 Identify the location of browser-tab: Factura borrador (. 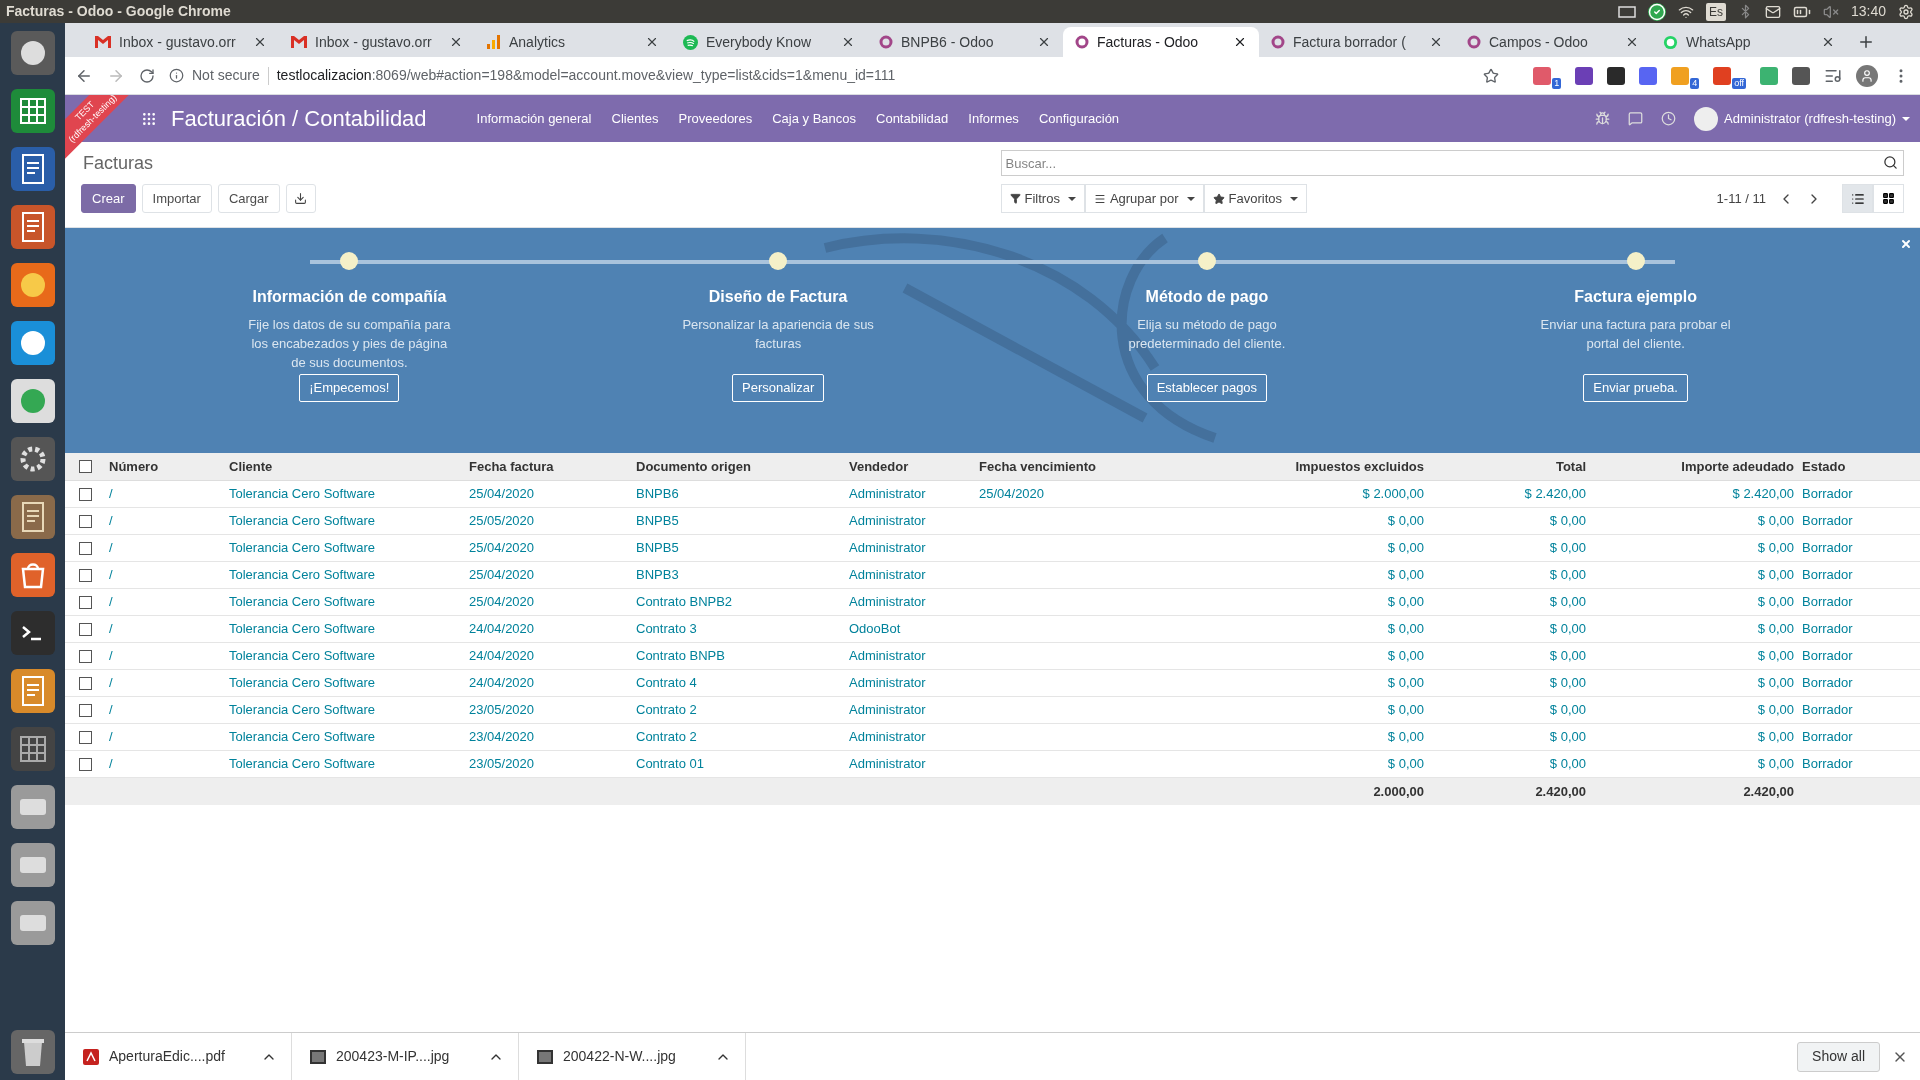
(1357, 42).